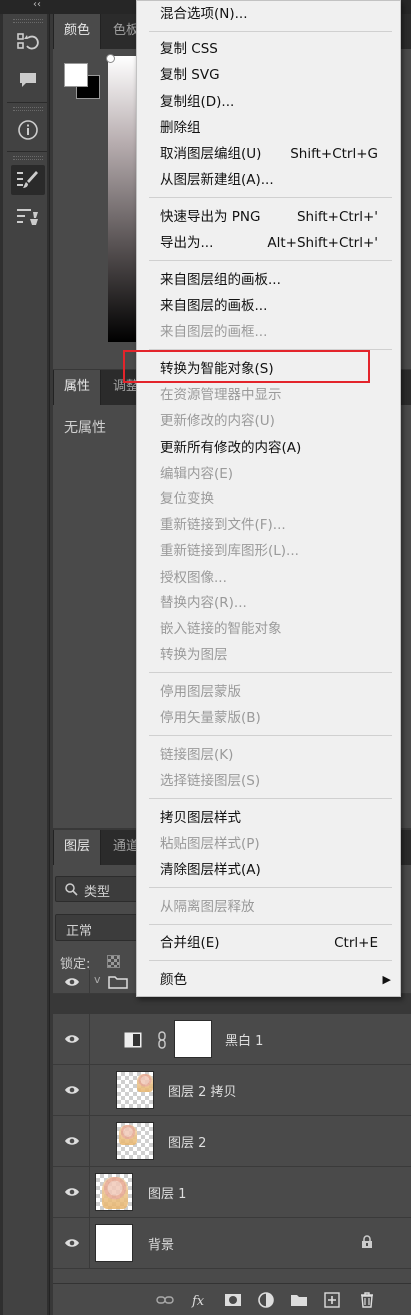 This screenshot has height=1315, width=411. I want to click on menu-item-clear-layer-style: 清除图层样式(A), so click(268, 870).